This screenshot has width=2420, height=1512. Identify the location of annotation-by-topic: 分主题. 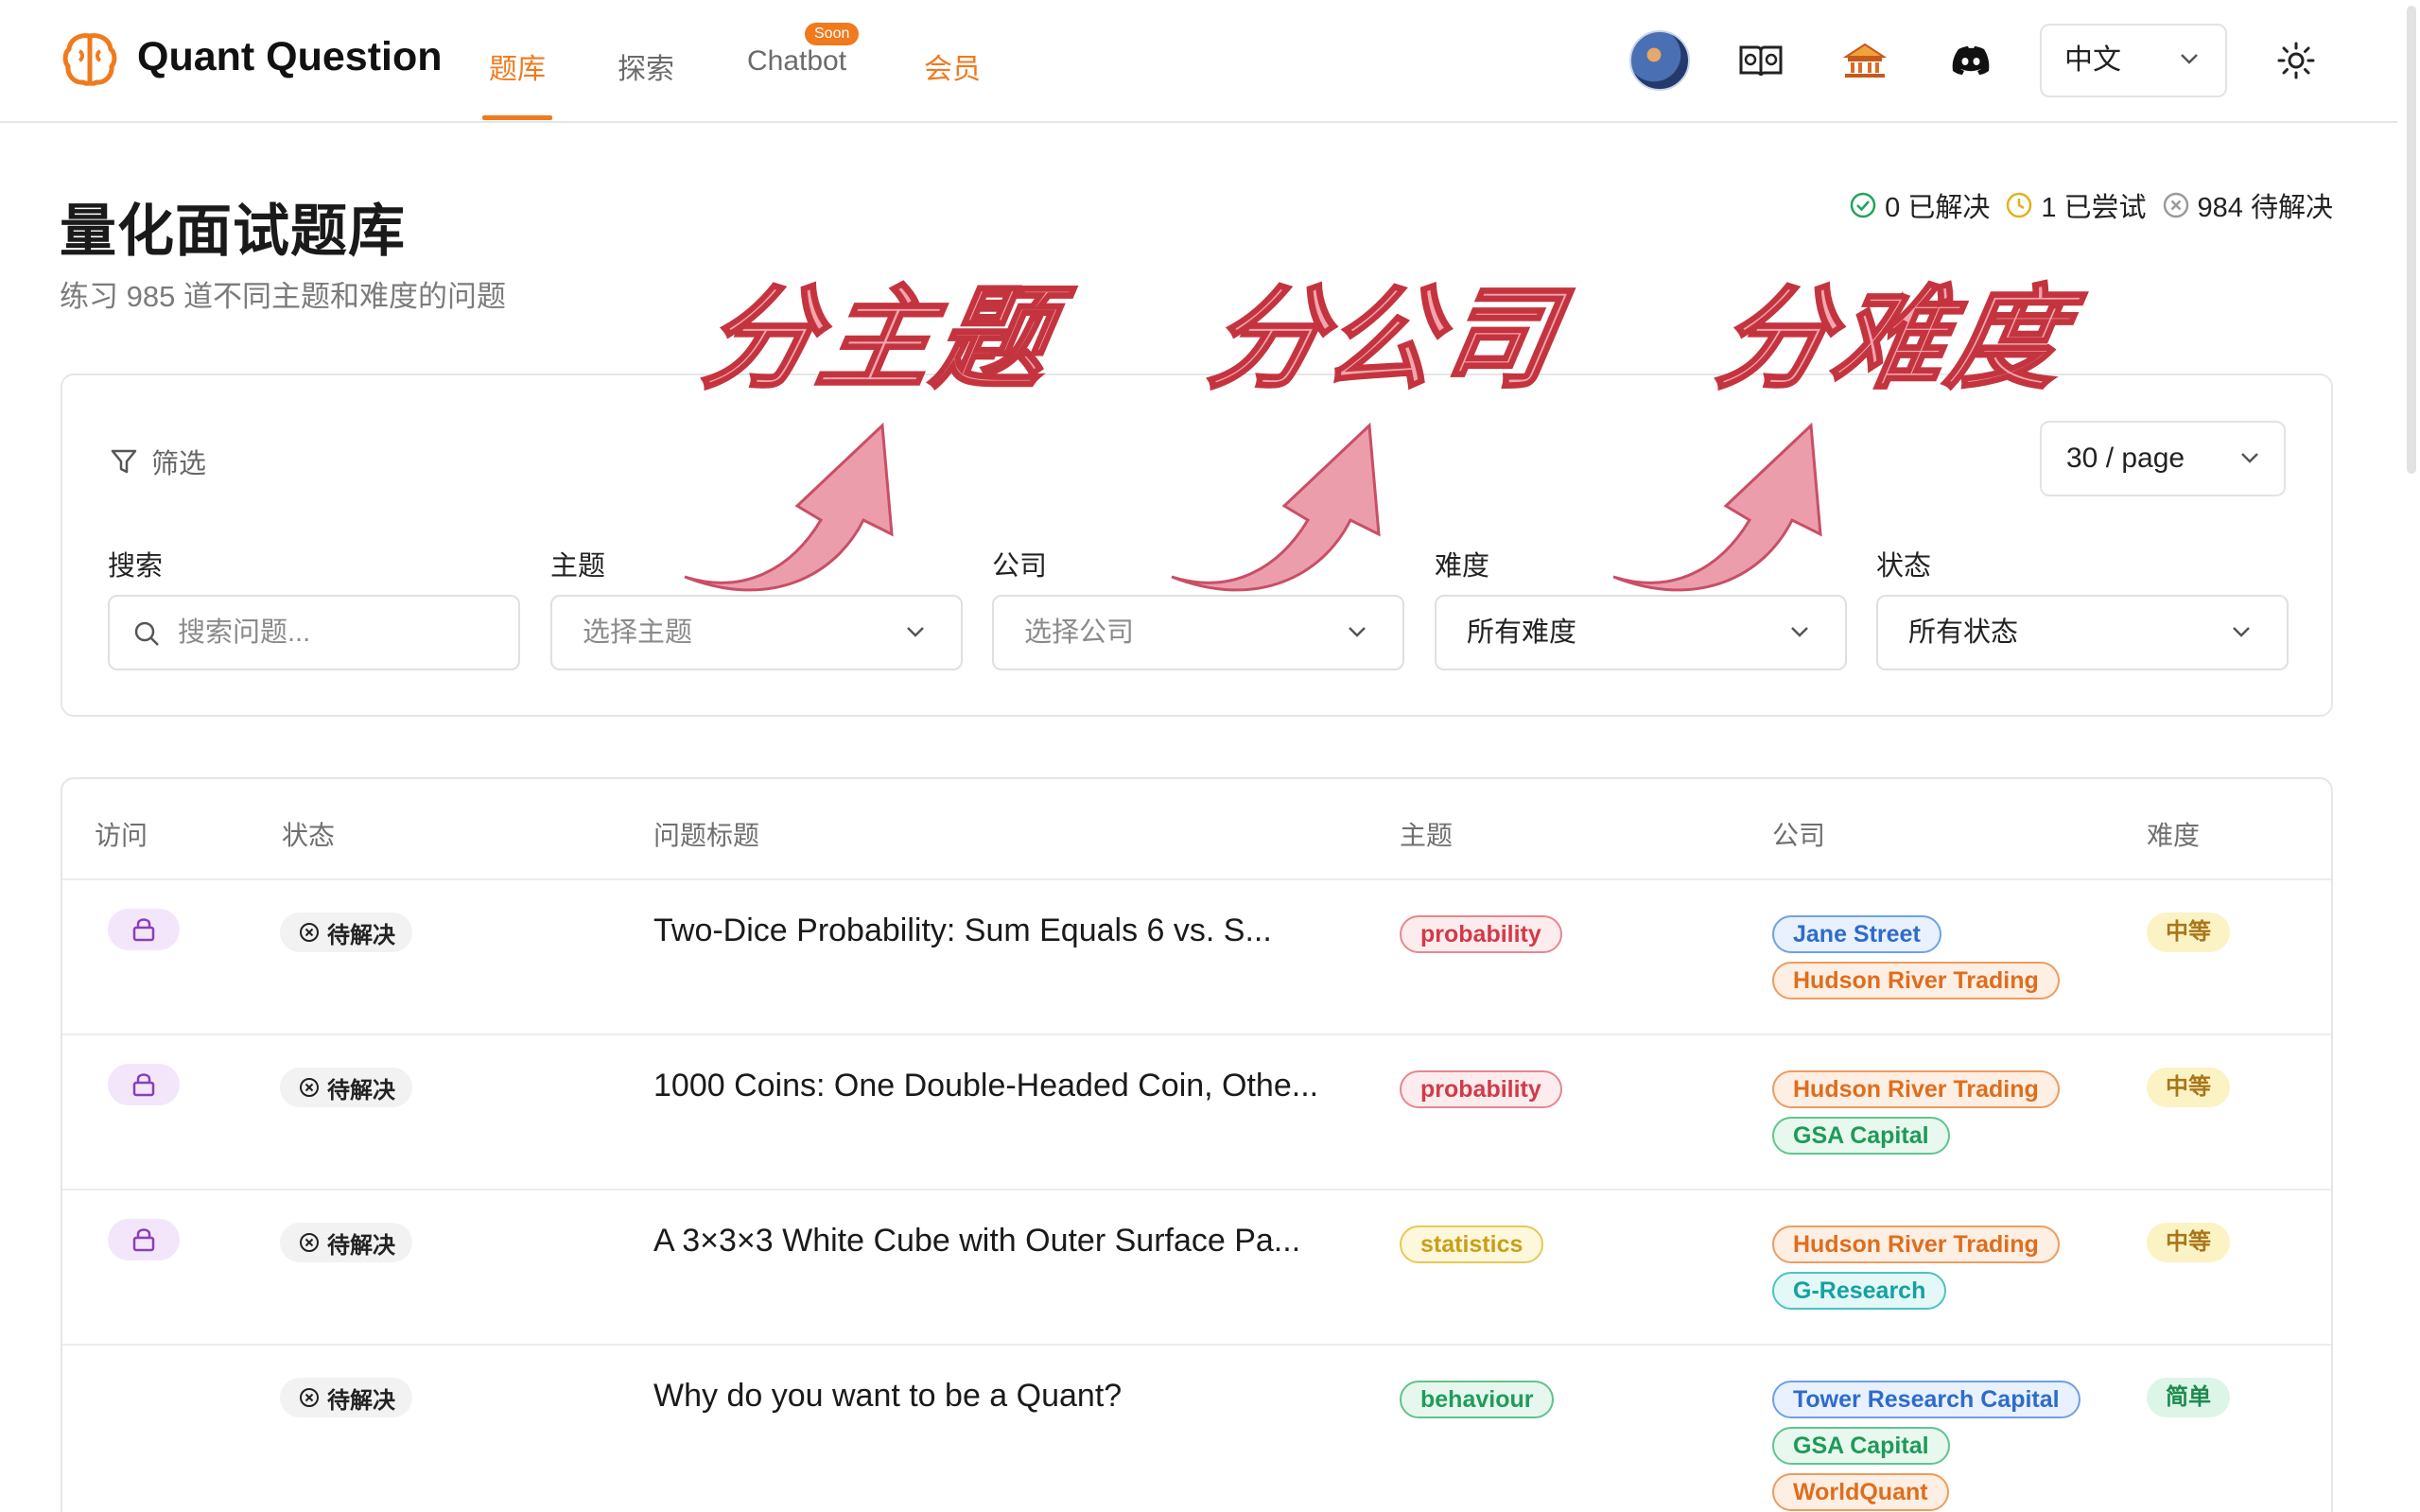
(878, 339).